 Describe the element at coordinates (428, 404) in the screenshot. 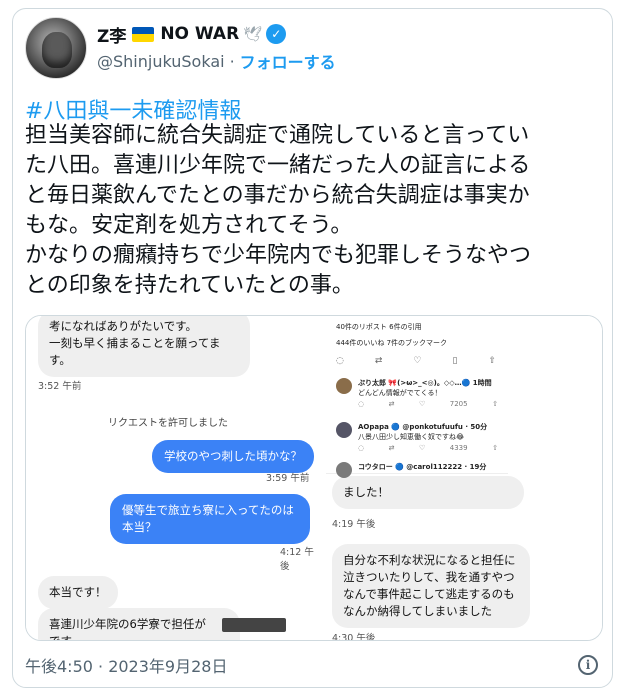

I see `reply-actions: ◌ ⇄ ♡ 7205 ⇧` at that location.